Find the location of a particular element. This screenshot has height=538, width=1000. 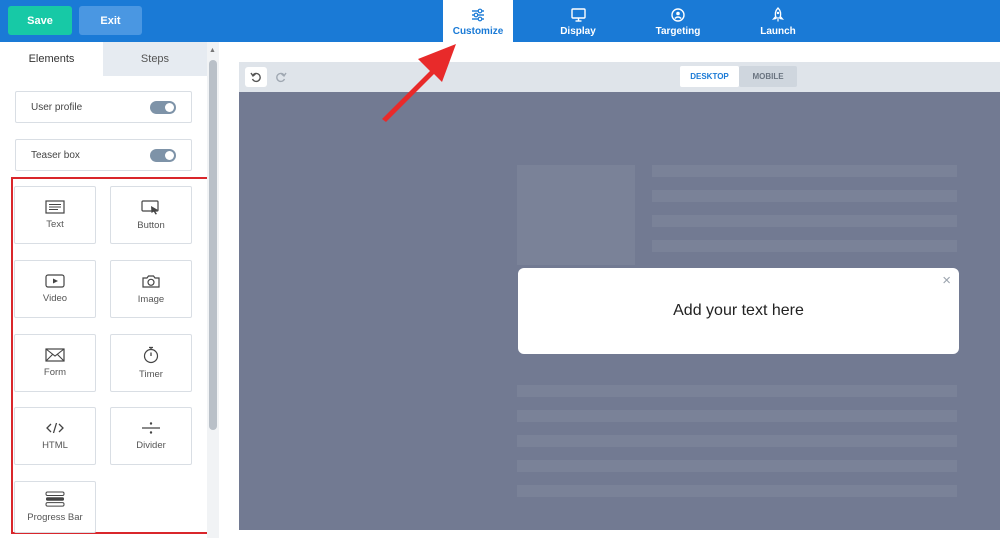

element-video: Video is located at coordinates (55, 289).